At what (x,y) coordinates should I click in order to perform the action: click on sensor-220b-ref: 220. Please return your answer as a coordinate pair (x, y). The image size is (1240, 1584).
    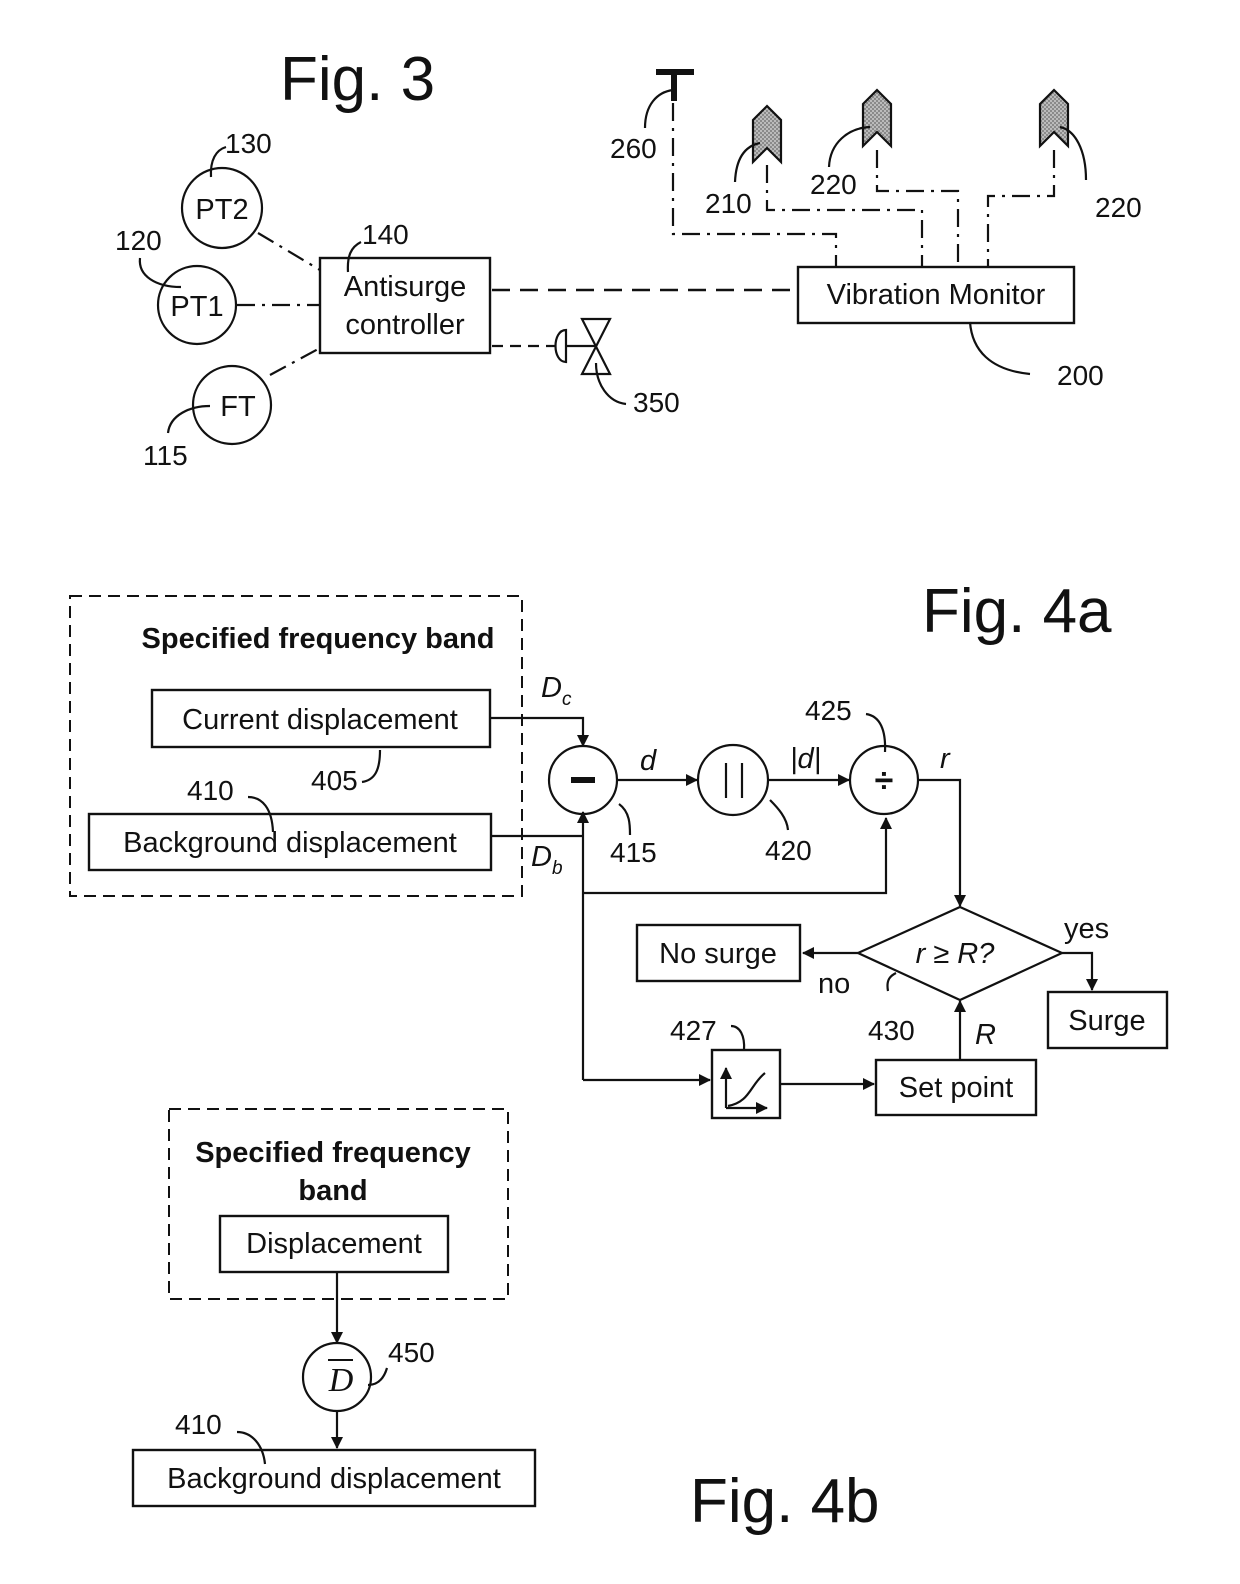
    Looking at the image, I should click on (1118, 207).